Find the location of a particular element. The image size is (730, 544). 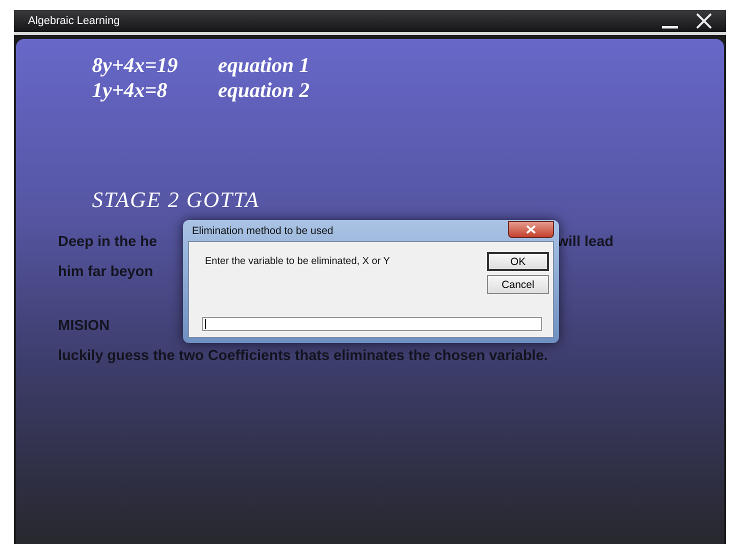

mission-text: luckily guess the two Coefficients thats eliminates the chosen variable. is located at coordinates (303, 356).